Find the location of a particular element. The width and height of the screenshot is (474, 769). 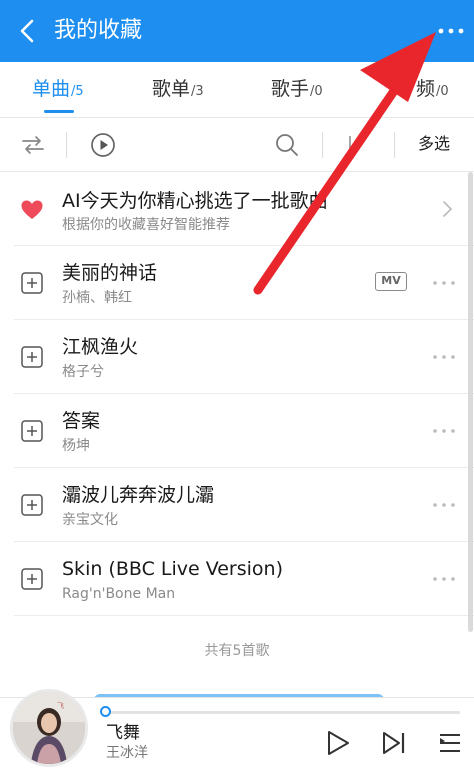

svg-text: 飞 is located at coordinates (60, 706).